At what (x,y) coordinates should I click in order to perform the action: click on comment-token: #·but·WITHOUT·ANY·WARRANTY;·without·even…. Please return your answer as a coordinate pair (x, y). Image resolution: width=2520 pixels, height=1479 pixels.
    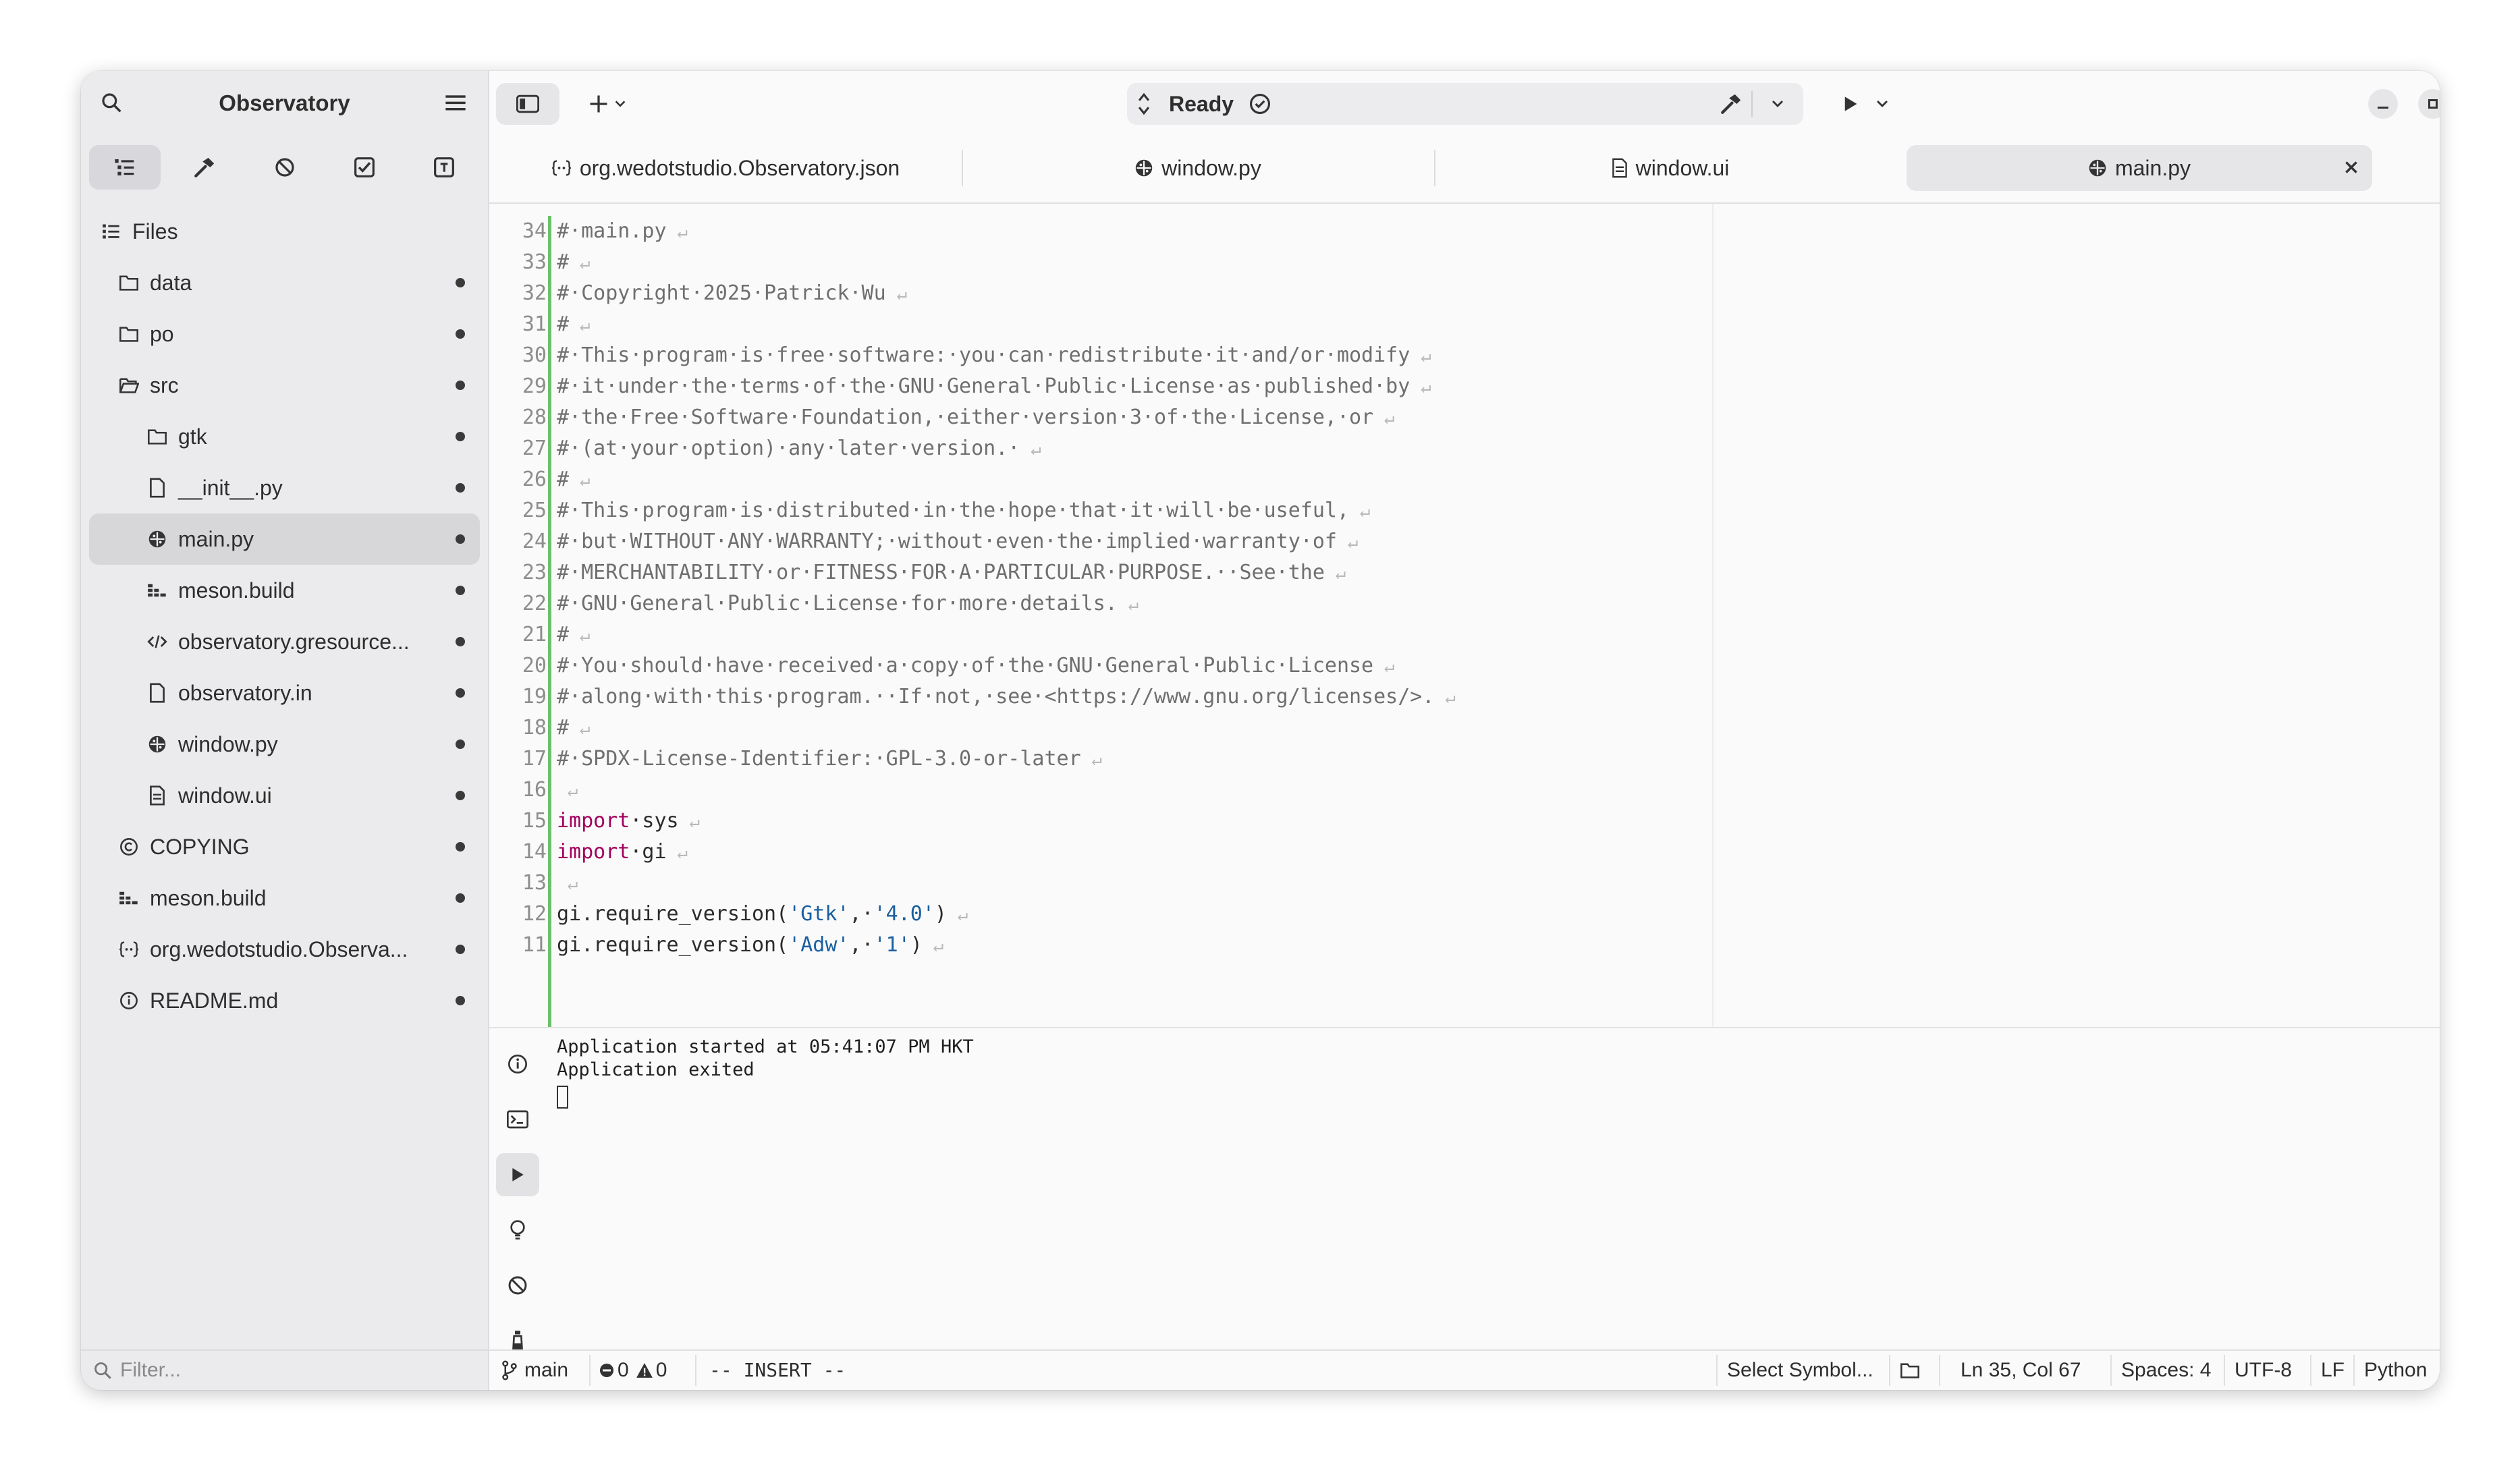
    Looking at the image, I should click on (947, 541).